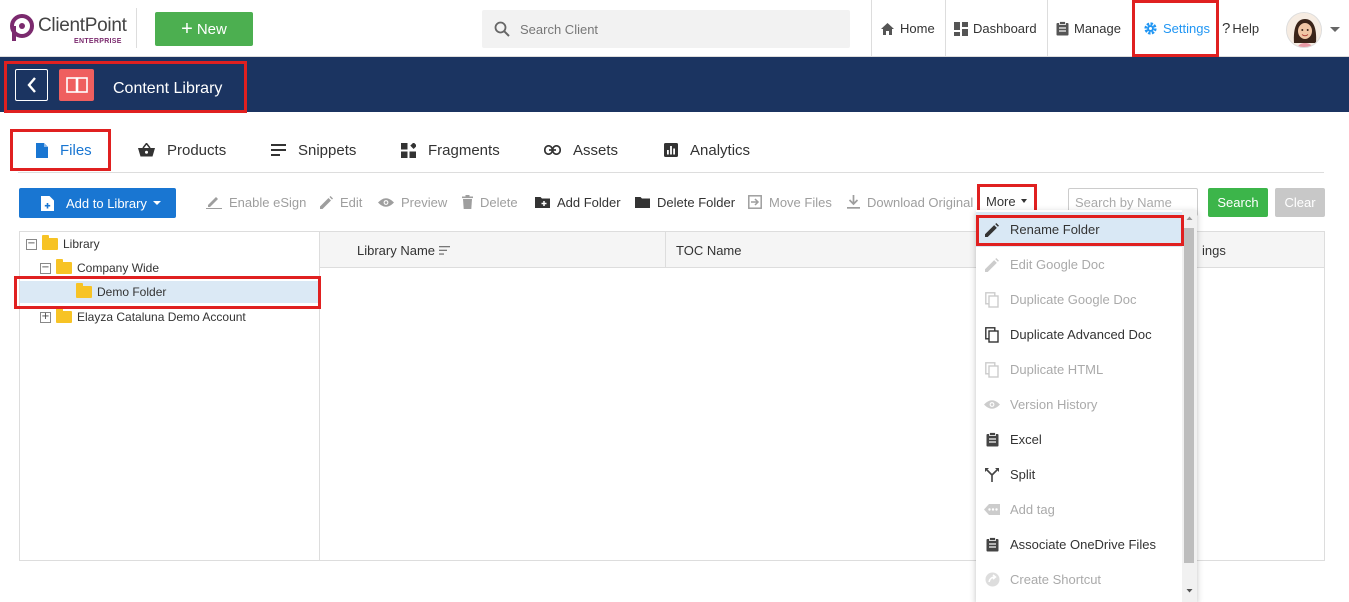  I want to click on page-title: Content Library, so click(168, 88).